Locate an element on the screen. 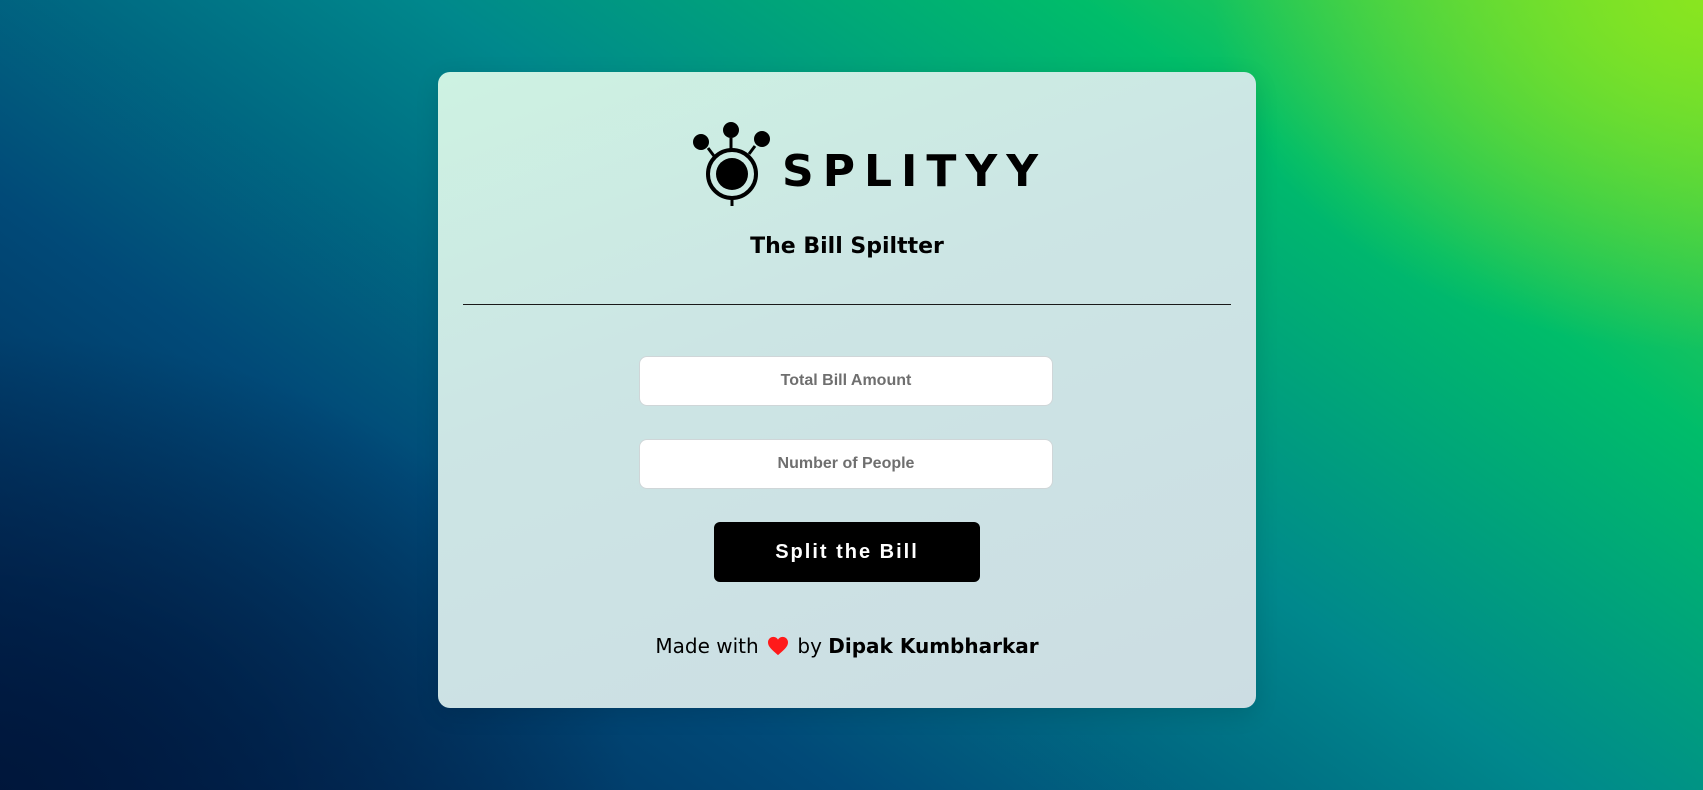 This screenshot has width=1703, height=790. page-subtitle: The Bill Spiltter is located at coordinates (847, 246).